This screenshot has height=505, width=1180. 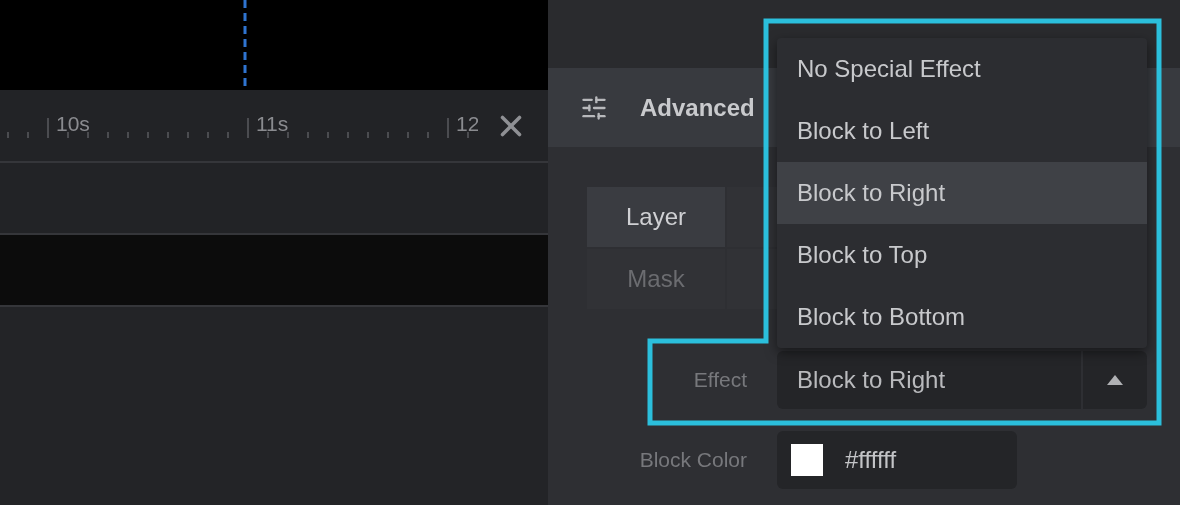 I want to click on caret-icon, so click(x=1115, y=380).